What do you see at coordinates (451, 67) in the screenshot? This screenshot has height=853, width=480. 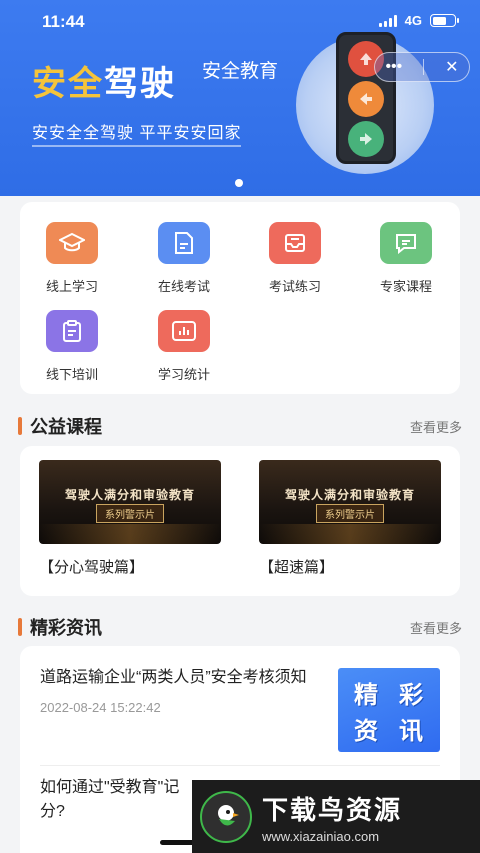 I see `close-button: ✕` at bounding box center [451, 67].